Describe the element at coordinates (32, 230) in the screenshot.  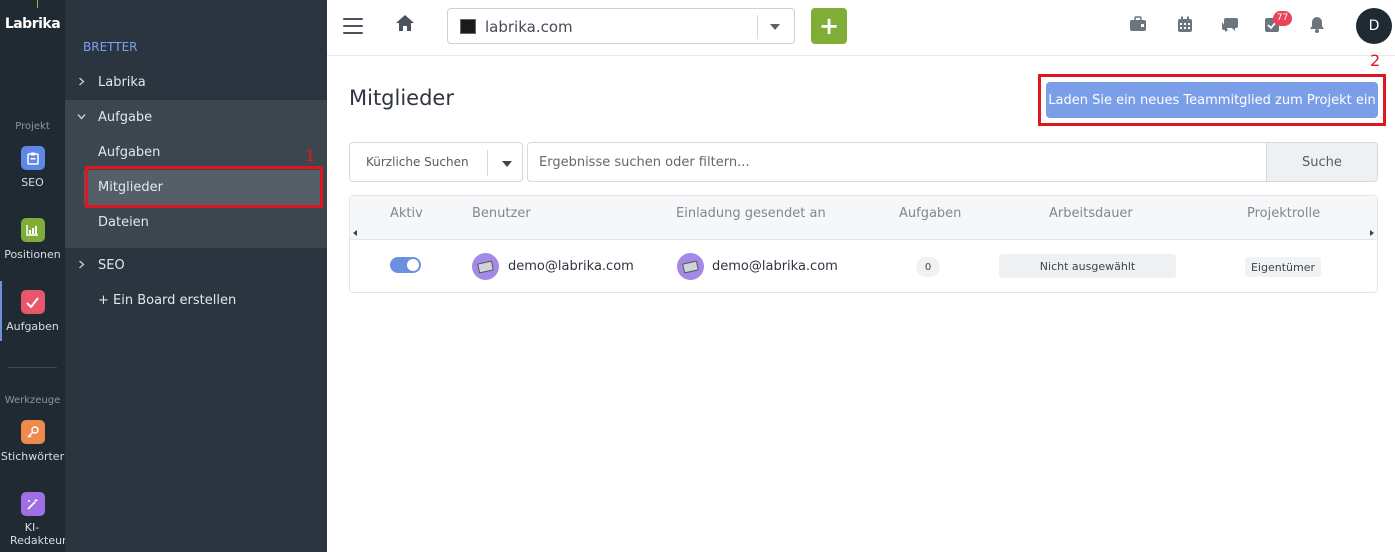
I see `chart-icon` at that location.